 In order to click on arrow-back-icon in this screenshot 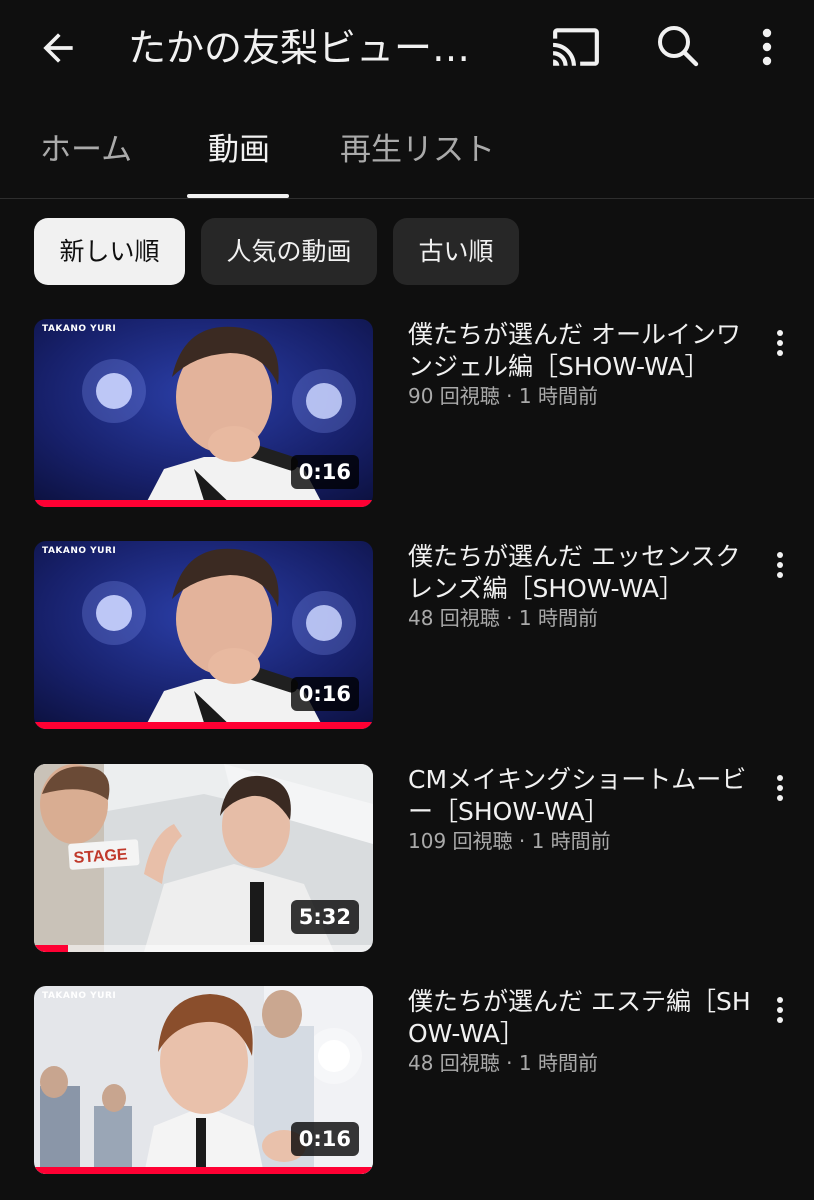, I will do `click(58, 48)`.